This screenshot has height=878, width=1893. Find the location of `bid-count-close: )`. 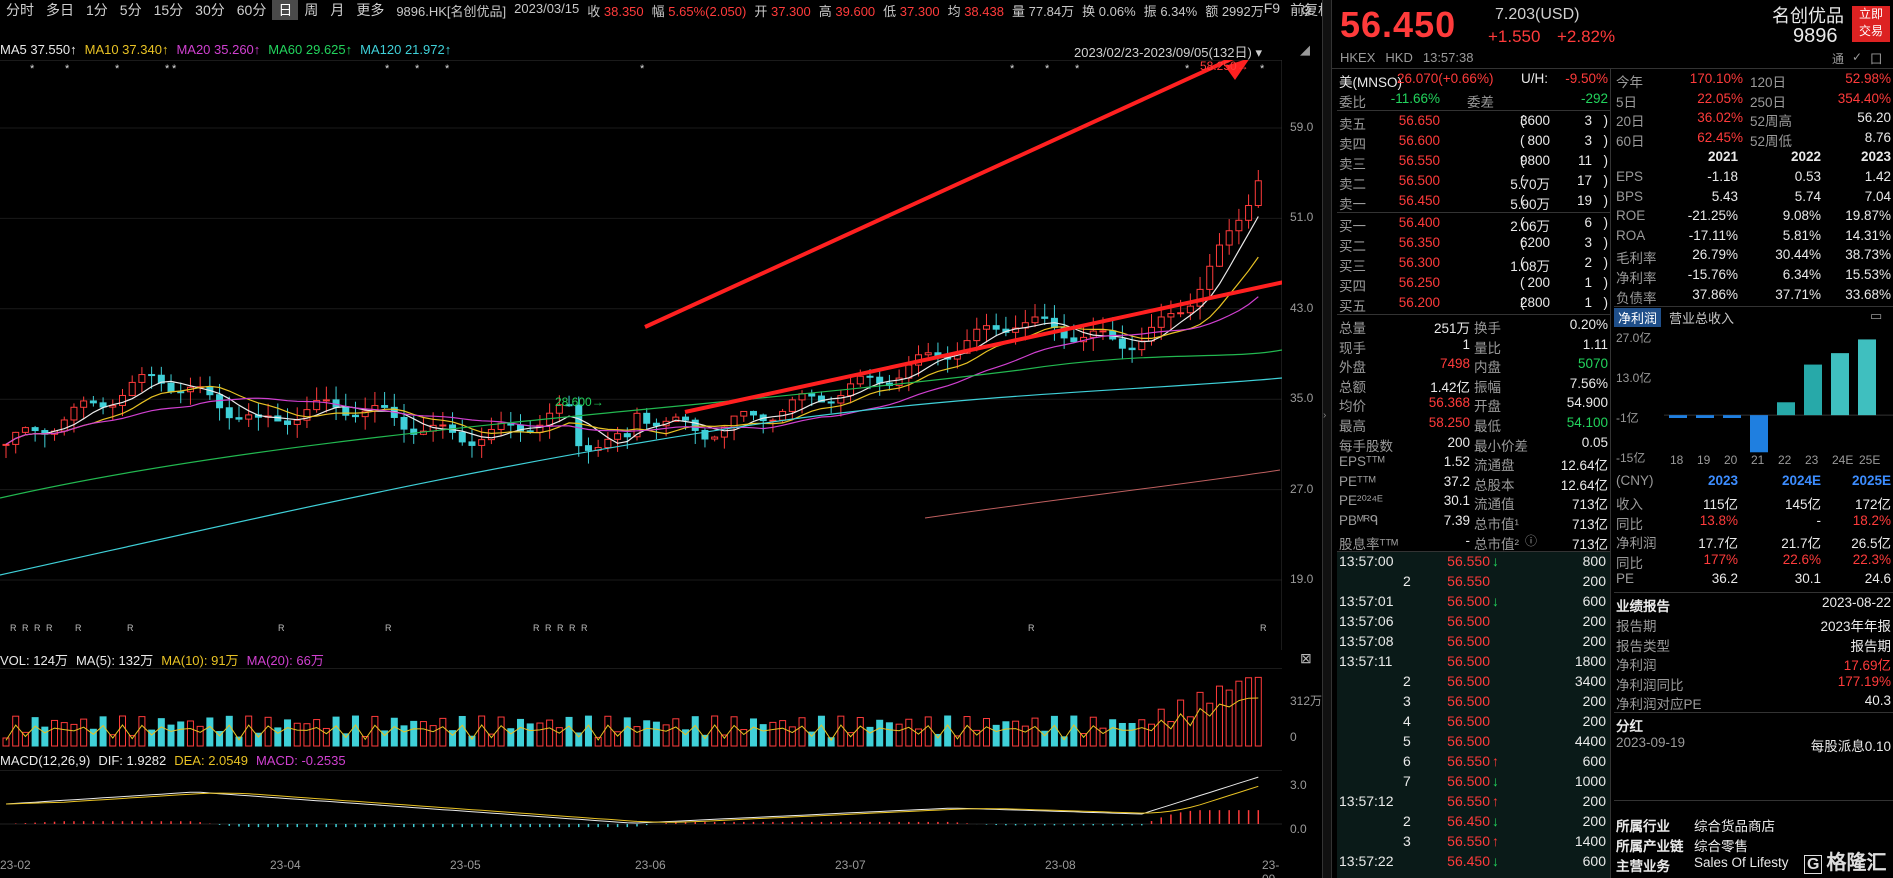

bid-count-close: ) is located at coordinates (1606, 302).